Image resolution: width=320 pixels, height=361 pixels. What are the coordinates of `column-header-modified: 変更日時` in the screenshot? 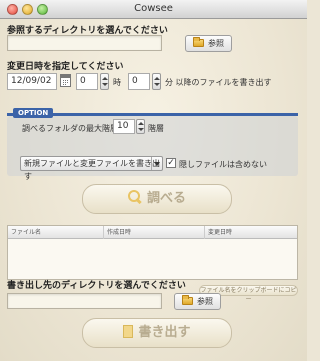 It's located at (251, 232).